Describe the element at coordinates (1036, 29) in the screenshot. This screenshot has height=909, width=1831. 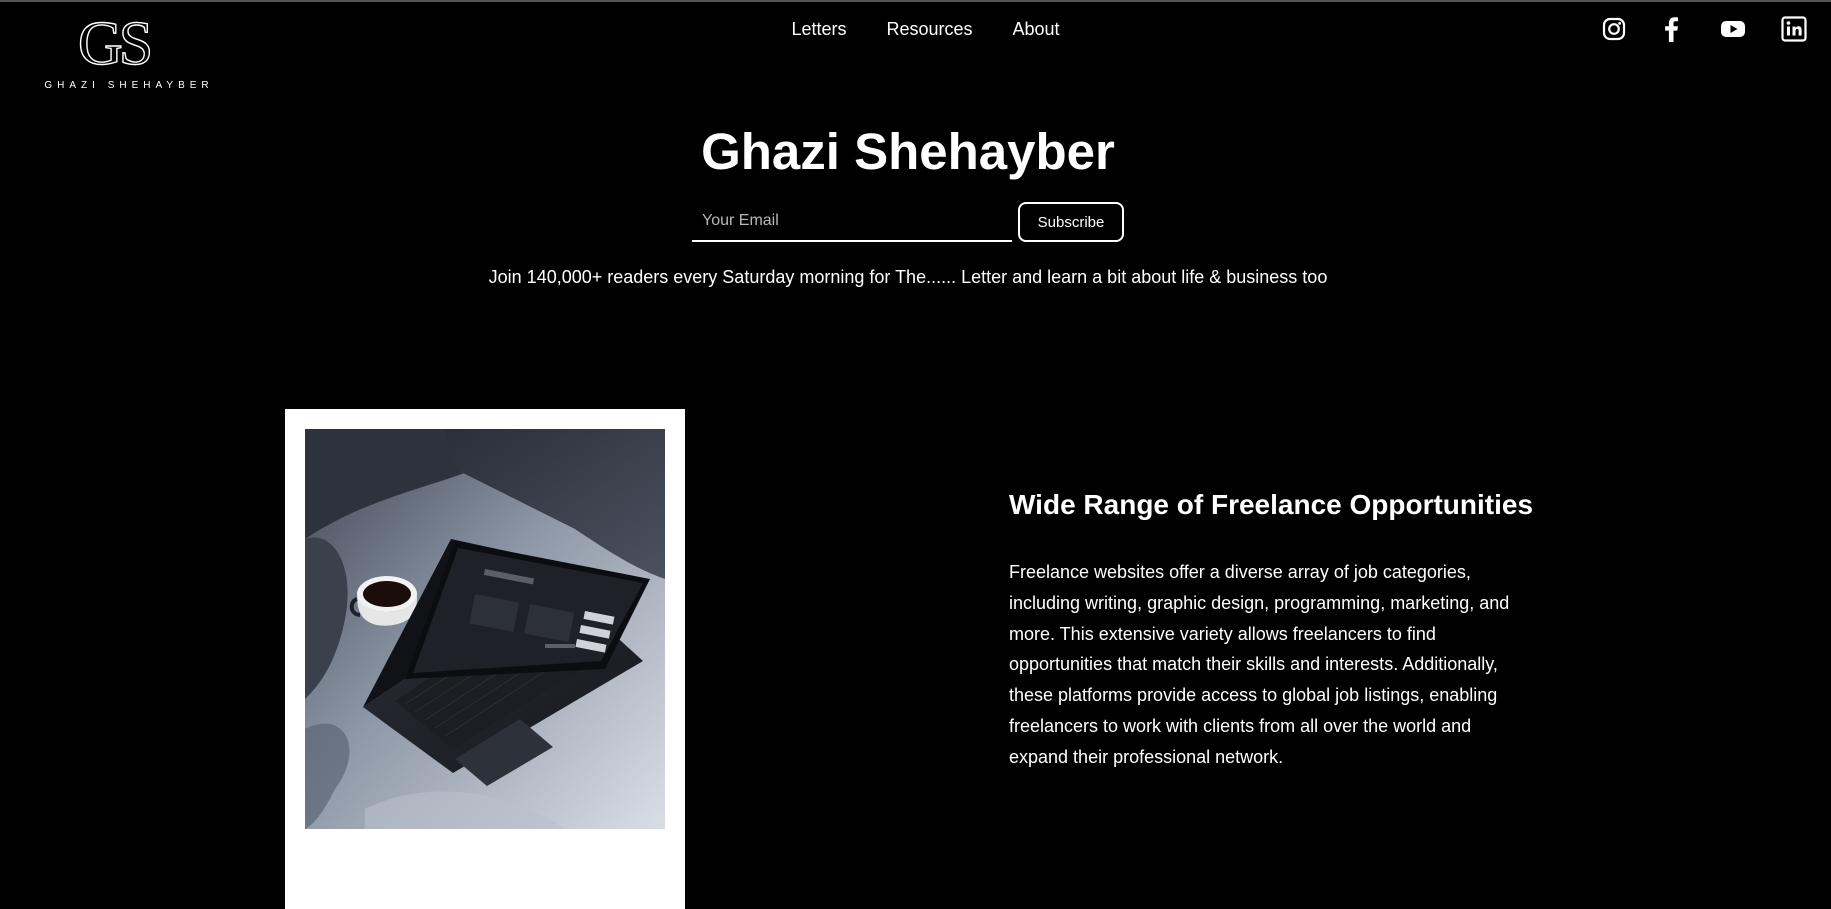
I see `nav-about: About` at that location.